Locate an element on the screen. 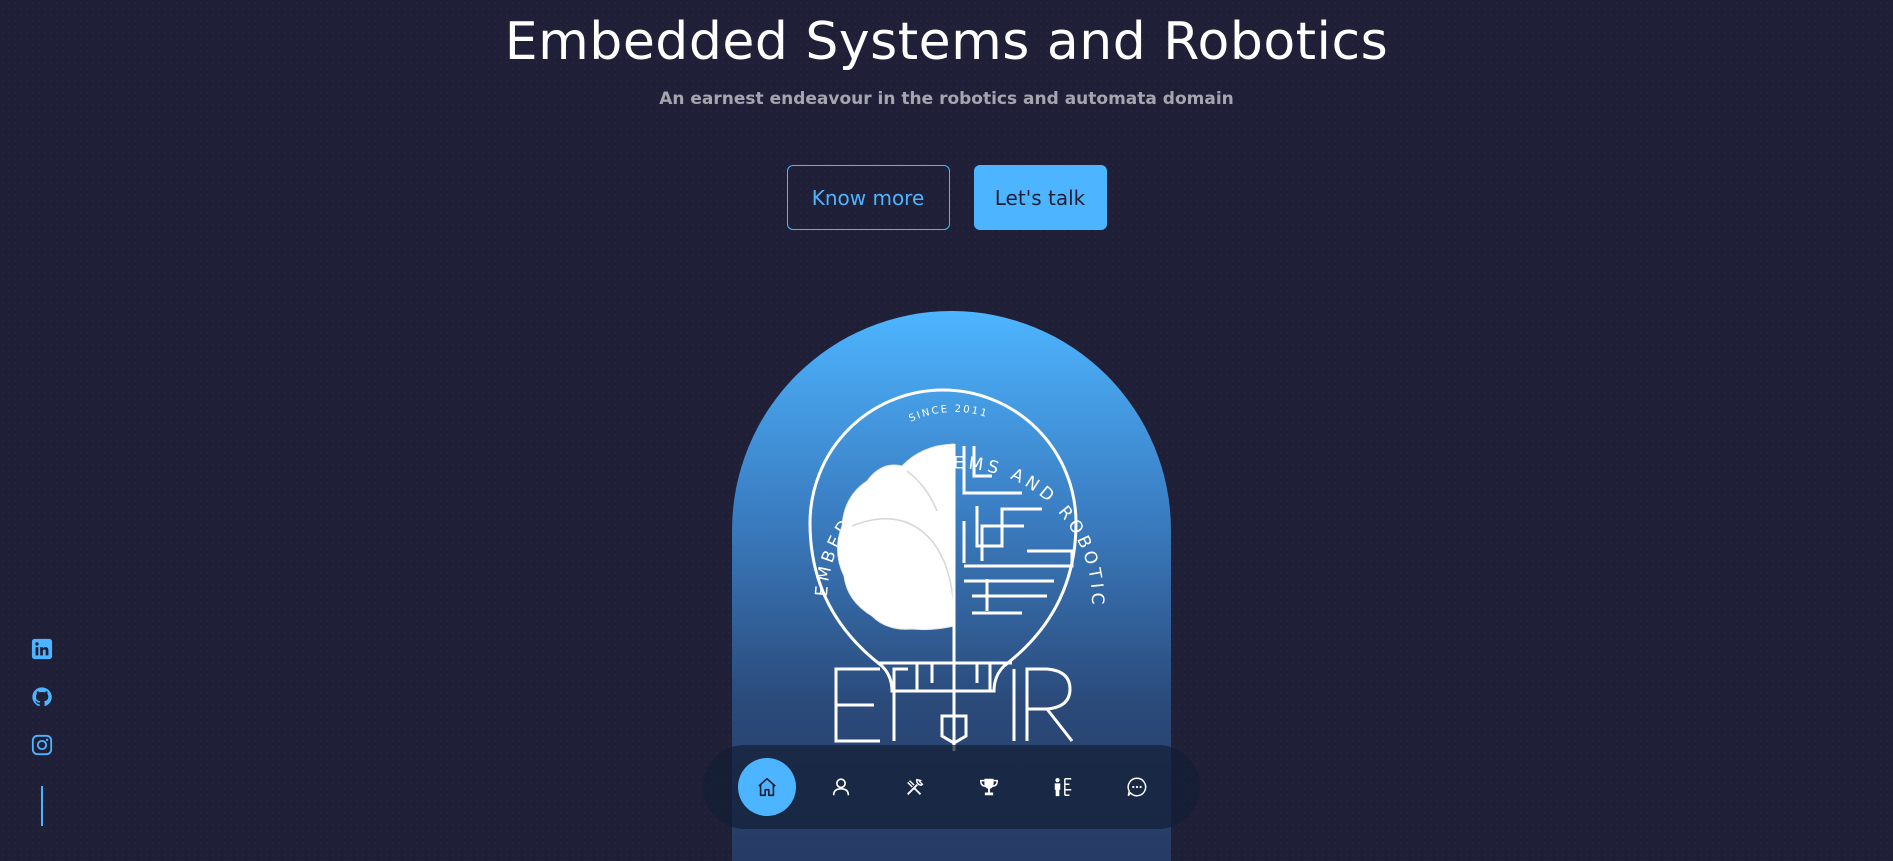 The height and width of the screenshot is (861, 1893). nav-achievements is located at coordinates (989, 787).